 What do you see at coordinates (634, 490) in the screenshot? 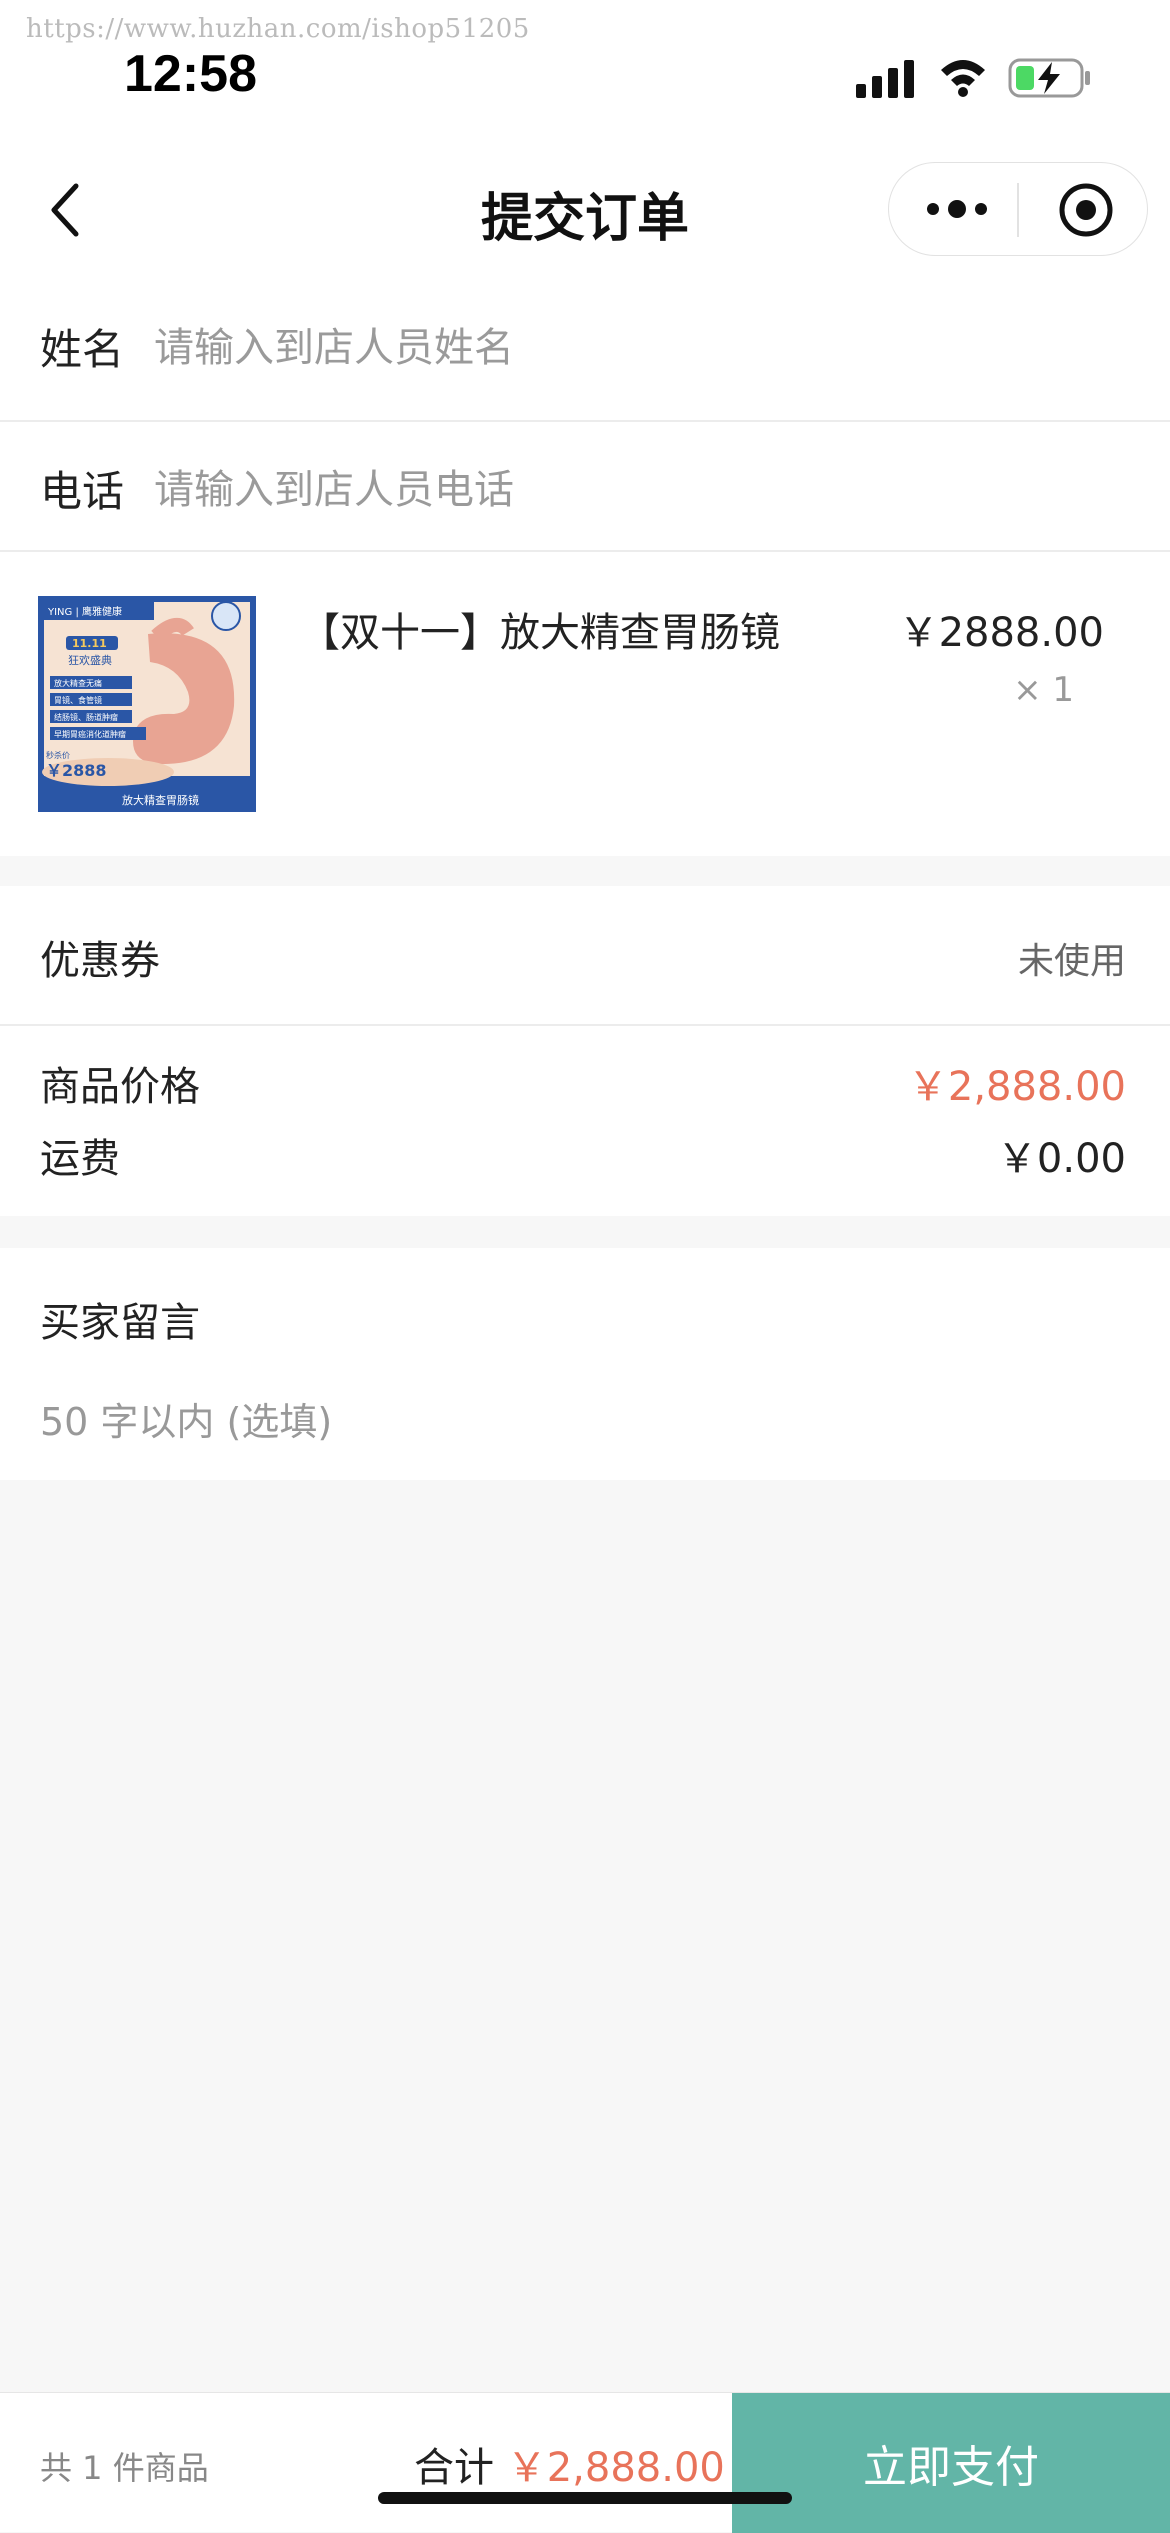
I see `phone-input` at bounding box center [634, 490].